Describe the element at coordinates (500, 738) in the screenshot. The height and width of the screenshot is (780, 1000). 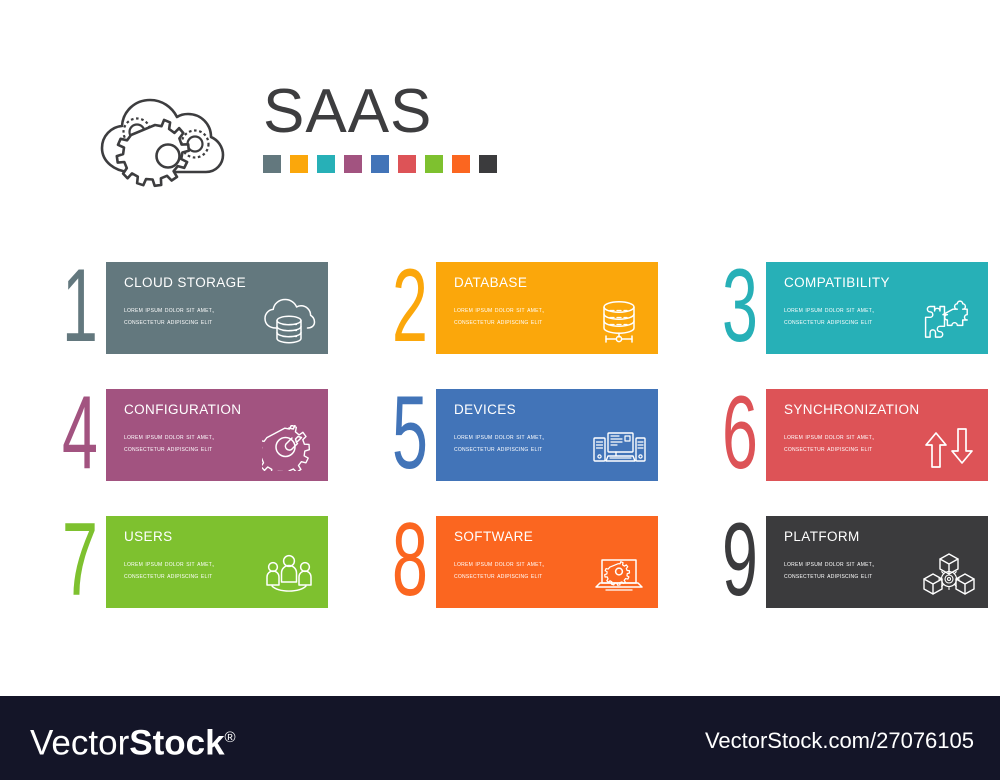
I see `watermark-footer: VectorStock® VectorStock.com/27076105` at that location.